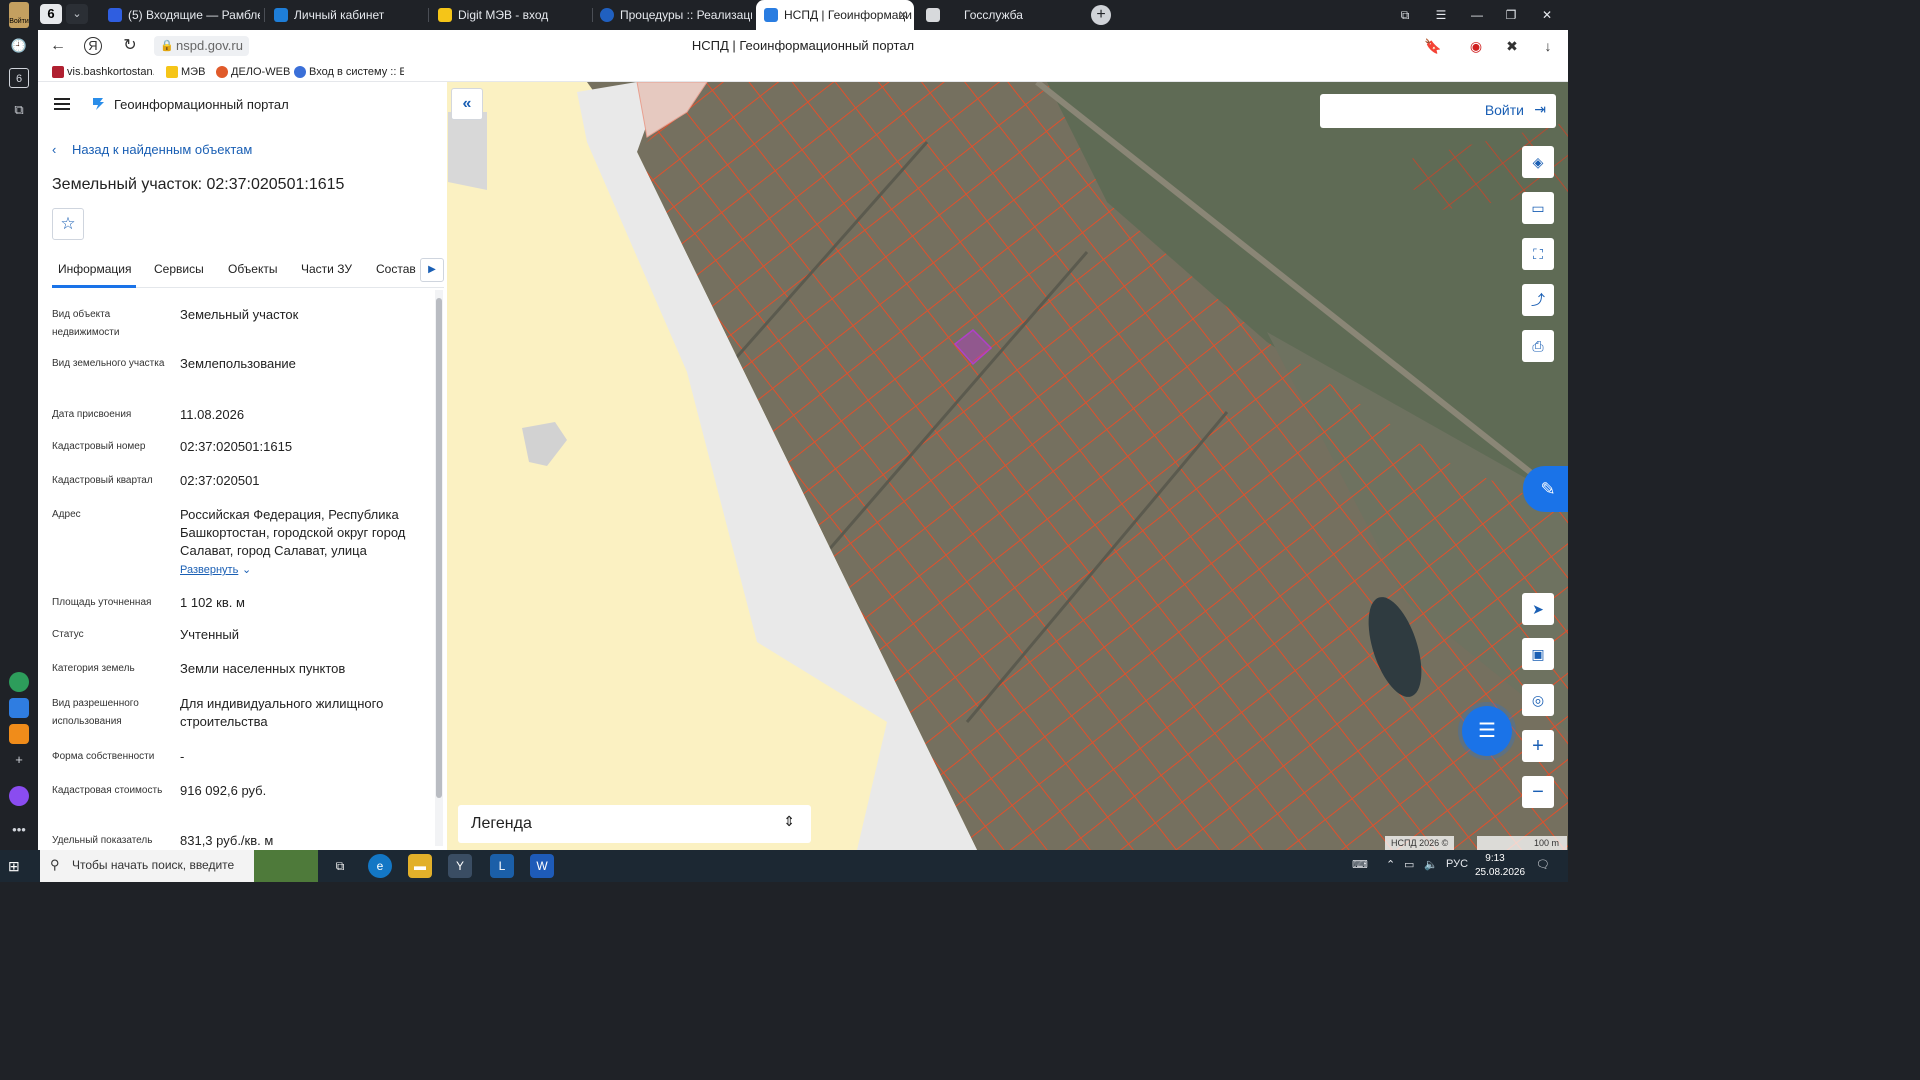 The width and height of the screenshot is (1920, 1080). What do you see at coordinates (94, 286) in the screenshot?
I see `active-tab-indicator` at bounding box center [94, 286].